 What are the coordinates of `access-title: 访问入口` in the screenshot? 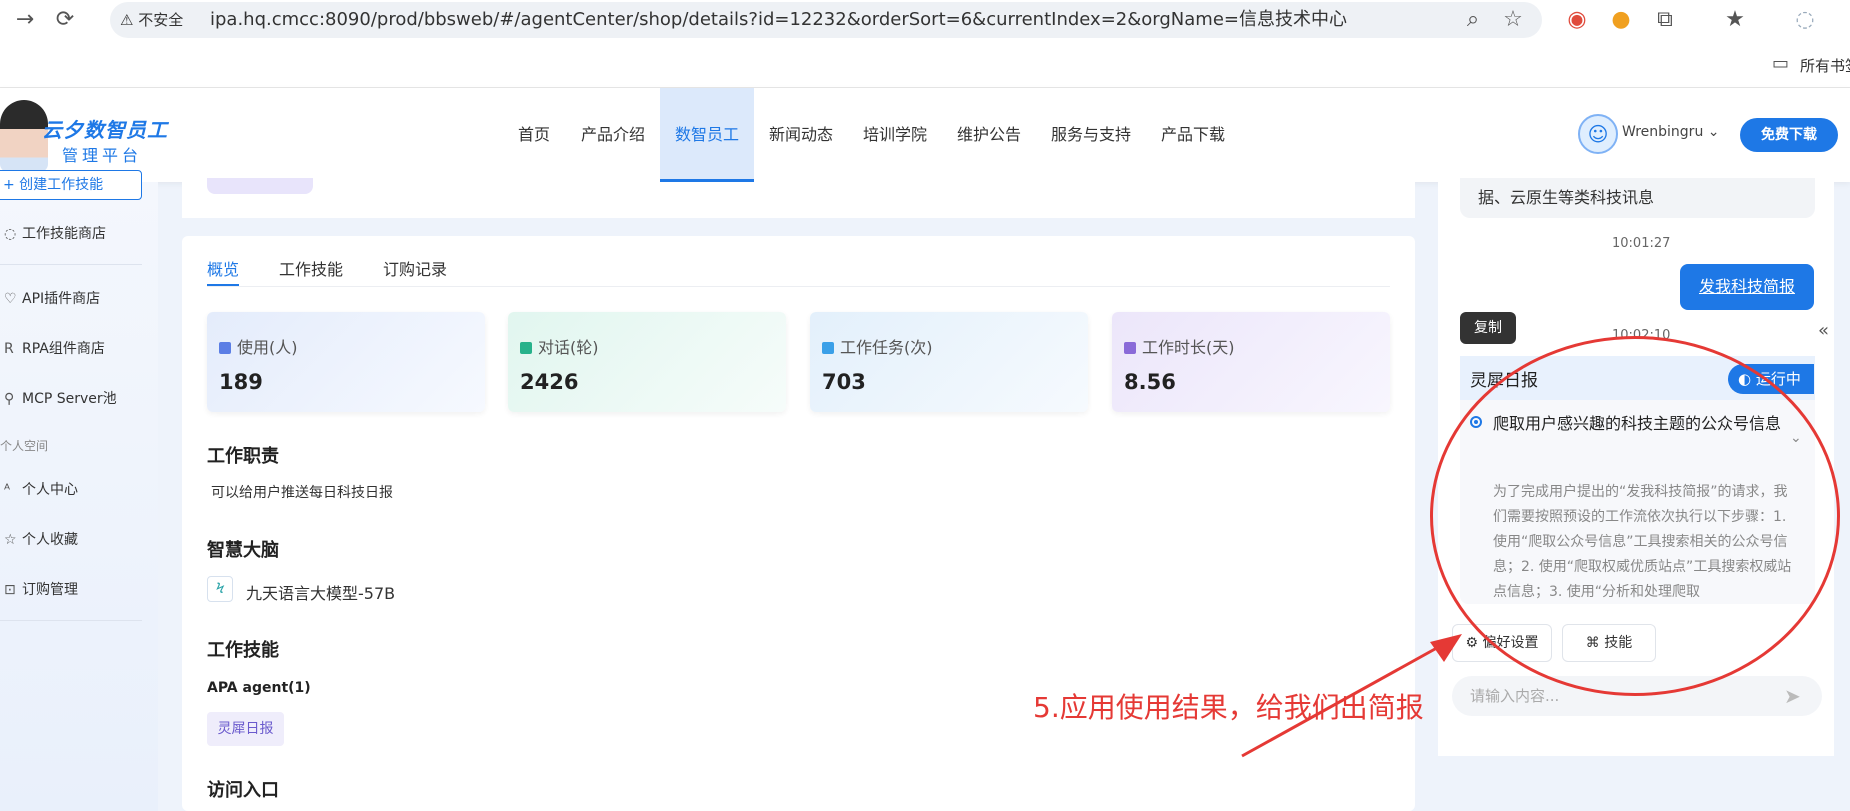 It's located at (243, 790).